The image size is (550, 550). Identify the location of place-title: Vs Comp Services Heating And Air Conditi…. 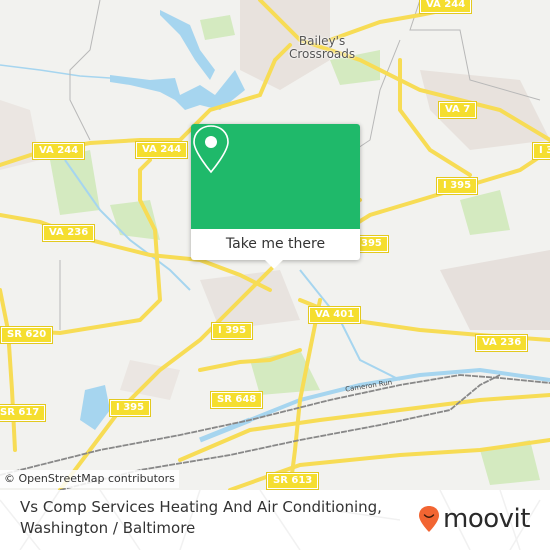
(201, 518).